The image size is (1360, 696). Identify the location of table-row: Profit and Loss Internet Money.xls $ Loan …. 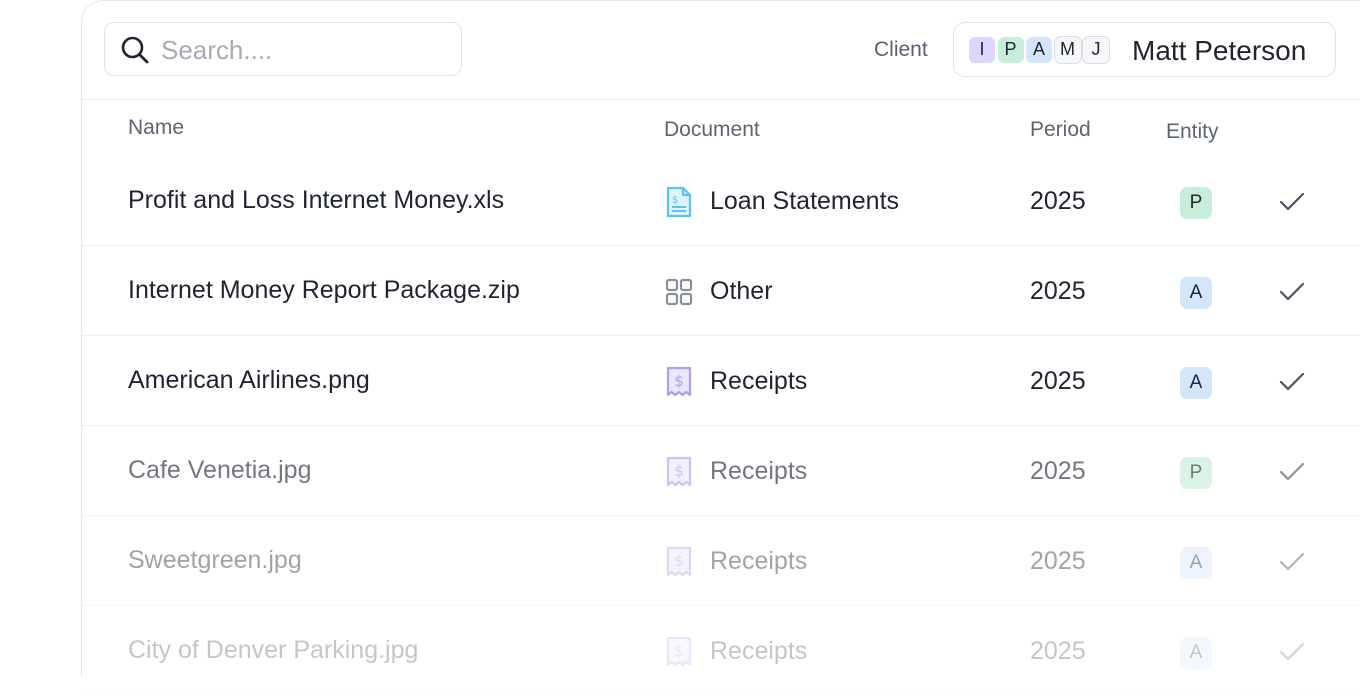
(721, 201).